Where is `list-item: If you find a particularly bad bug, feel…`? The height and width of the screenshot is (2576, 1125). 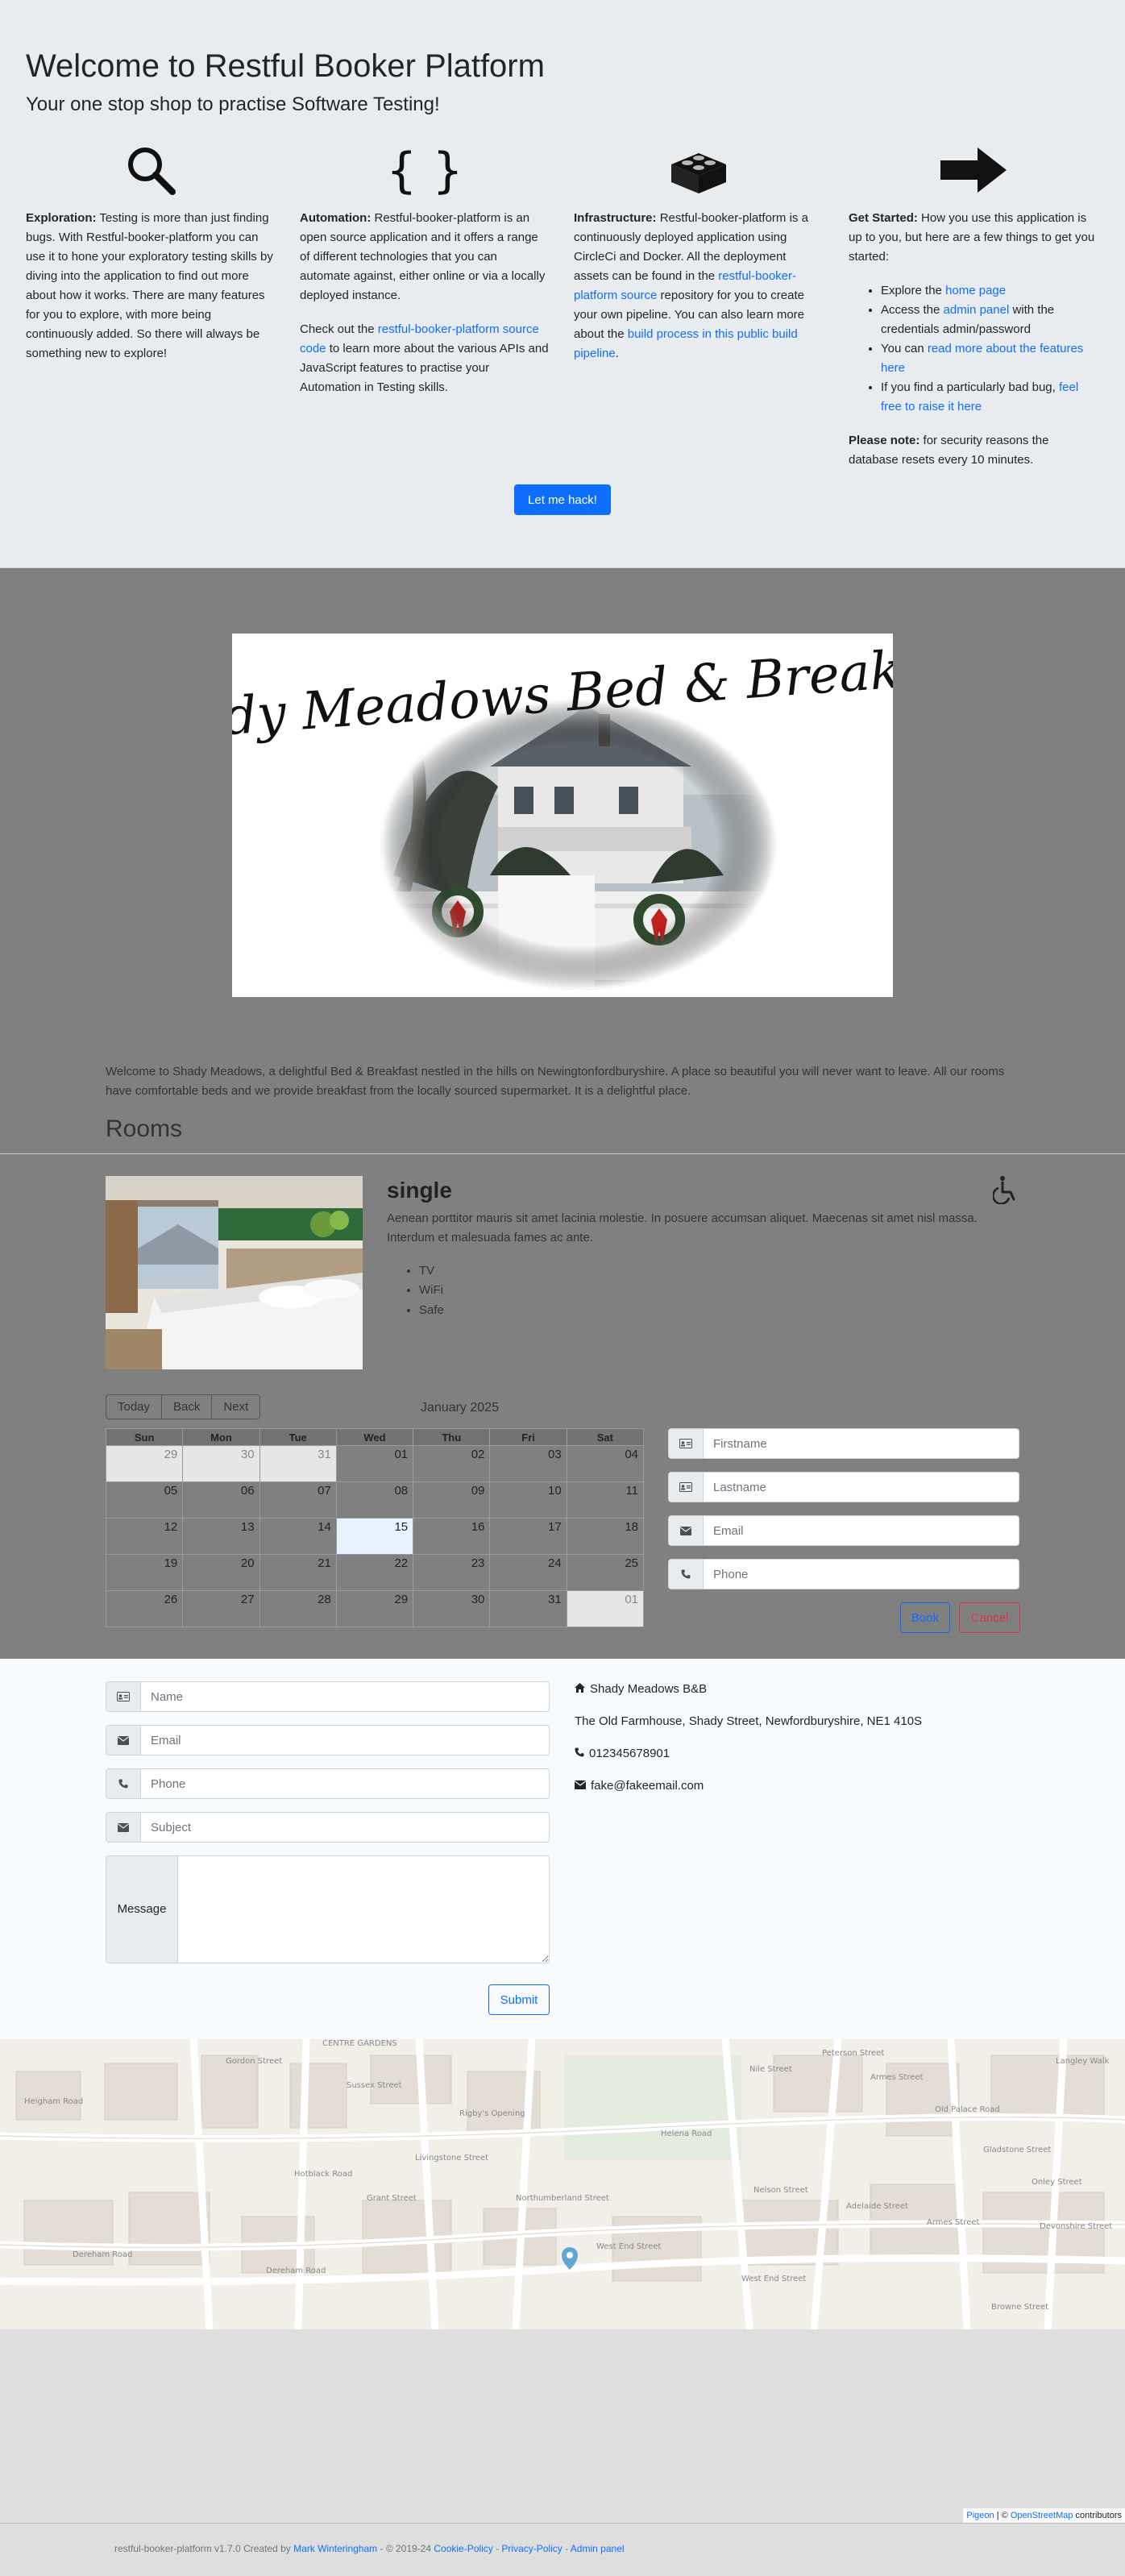 list-item: If you find a particularly bad bug, feel… is located at coordinates (989, 397).